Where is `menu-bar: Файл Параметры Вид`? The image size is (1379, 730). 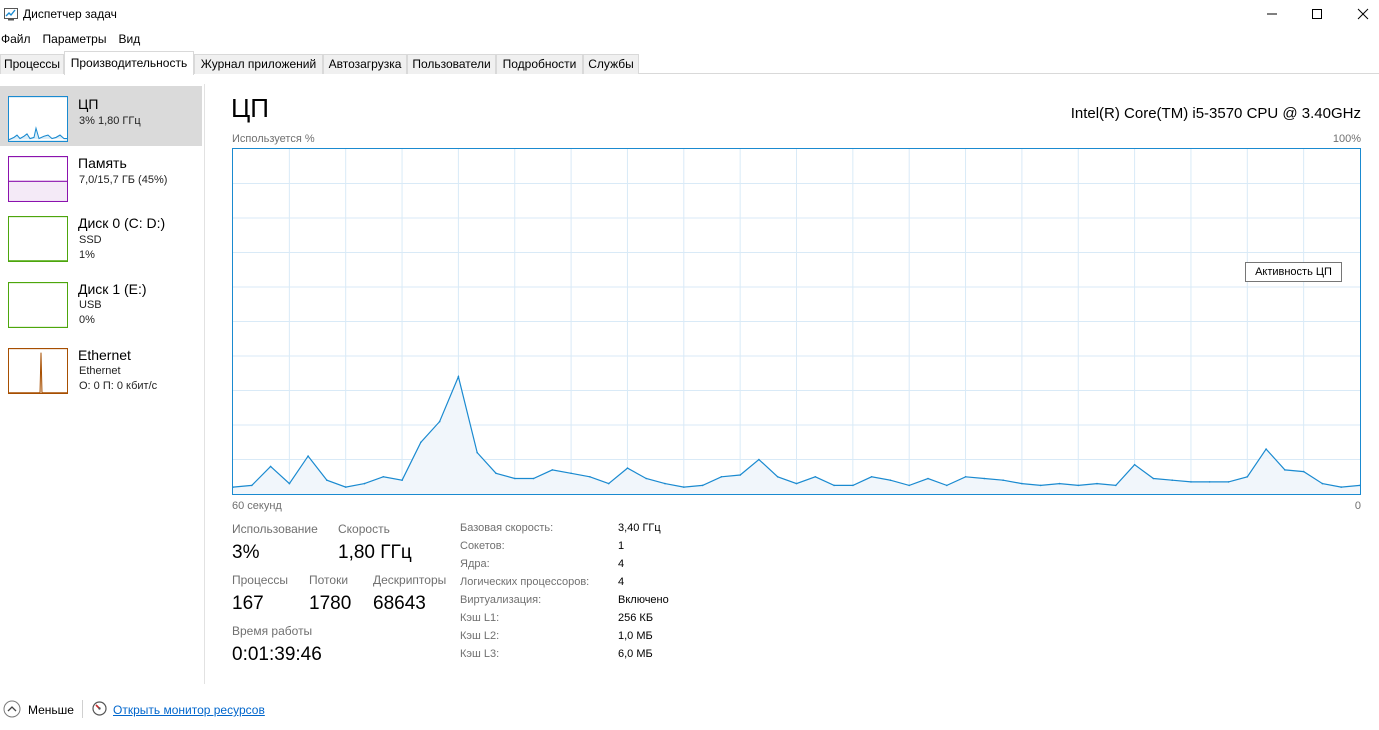
menu-bar: Файл Параметры Вид is located at coordinates (75, 39).